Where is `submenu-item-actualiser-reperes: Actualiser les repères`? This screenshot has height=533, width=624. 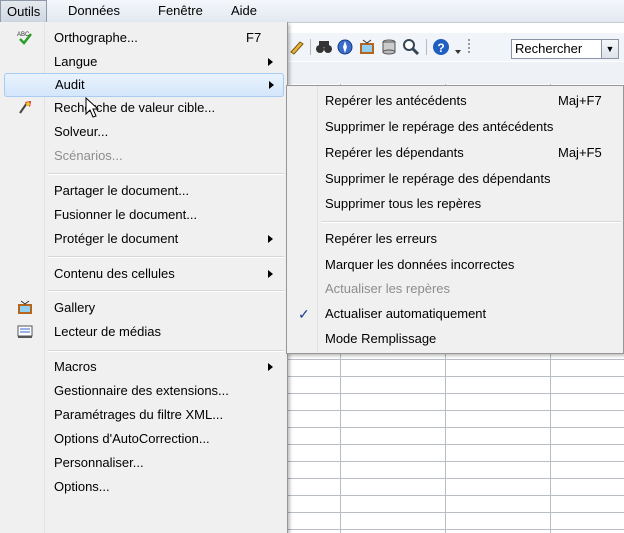 submenu-item-actualiser-reperes: Actualiser les repères is located at coordinates (455, 289).